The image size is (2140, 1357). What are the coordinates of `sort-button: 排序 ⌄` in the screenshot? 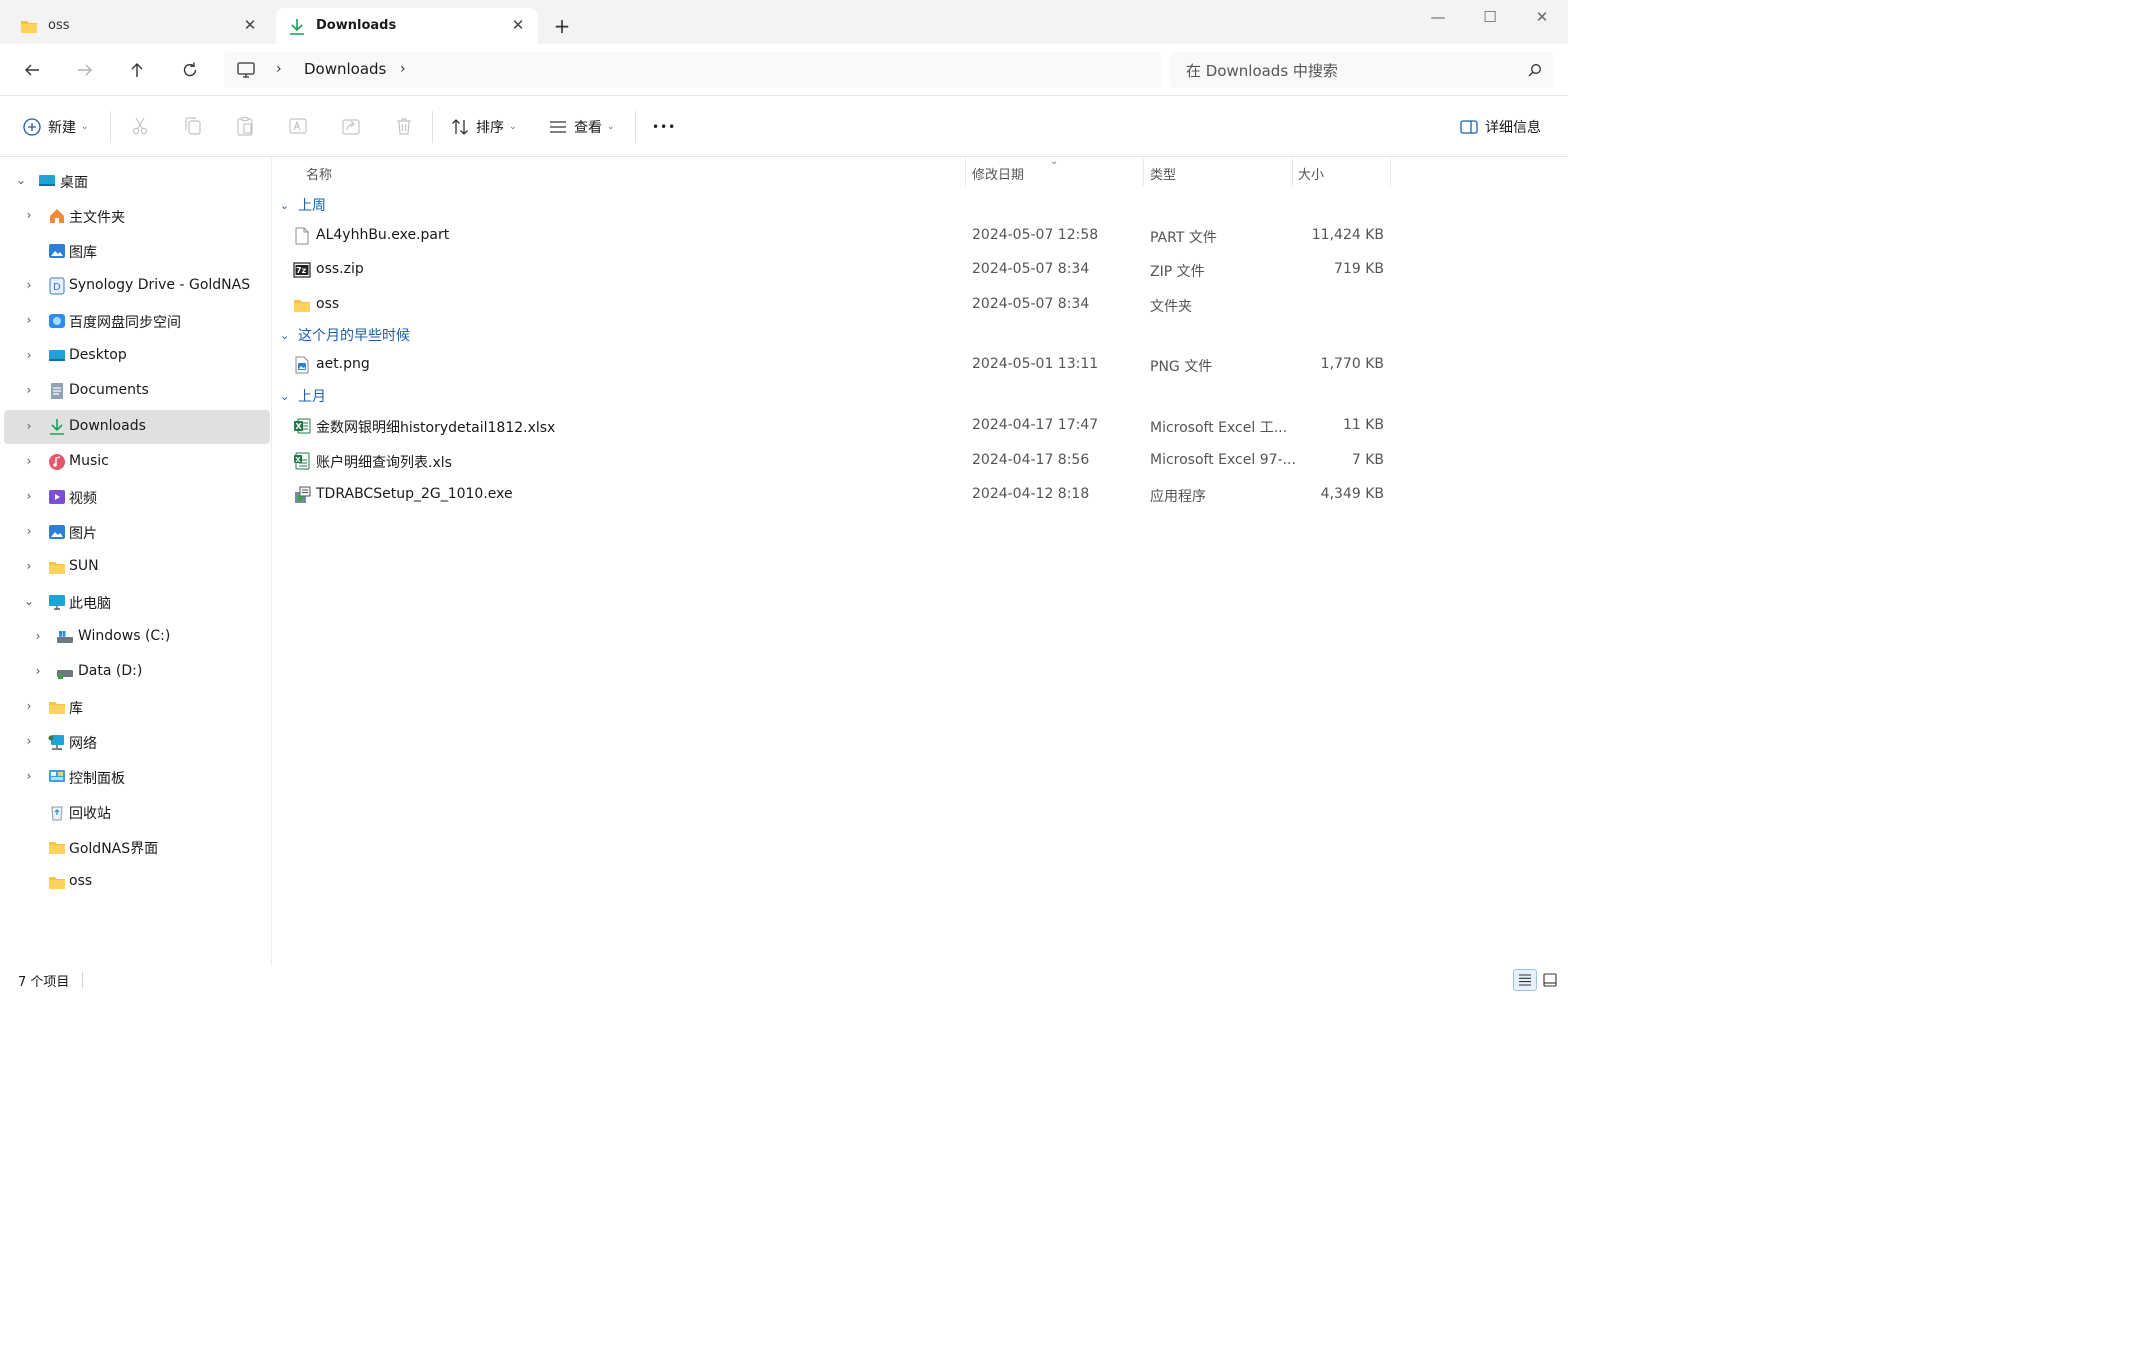 It's located at (483, 127).